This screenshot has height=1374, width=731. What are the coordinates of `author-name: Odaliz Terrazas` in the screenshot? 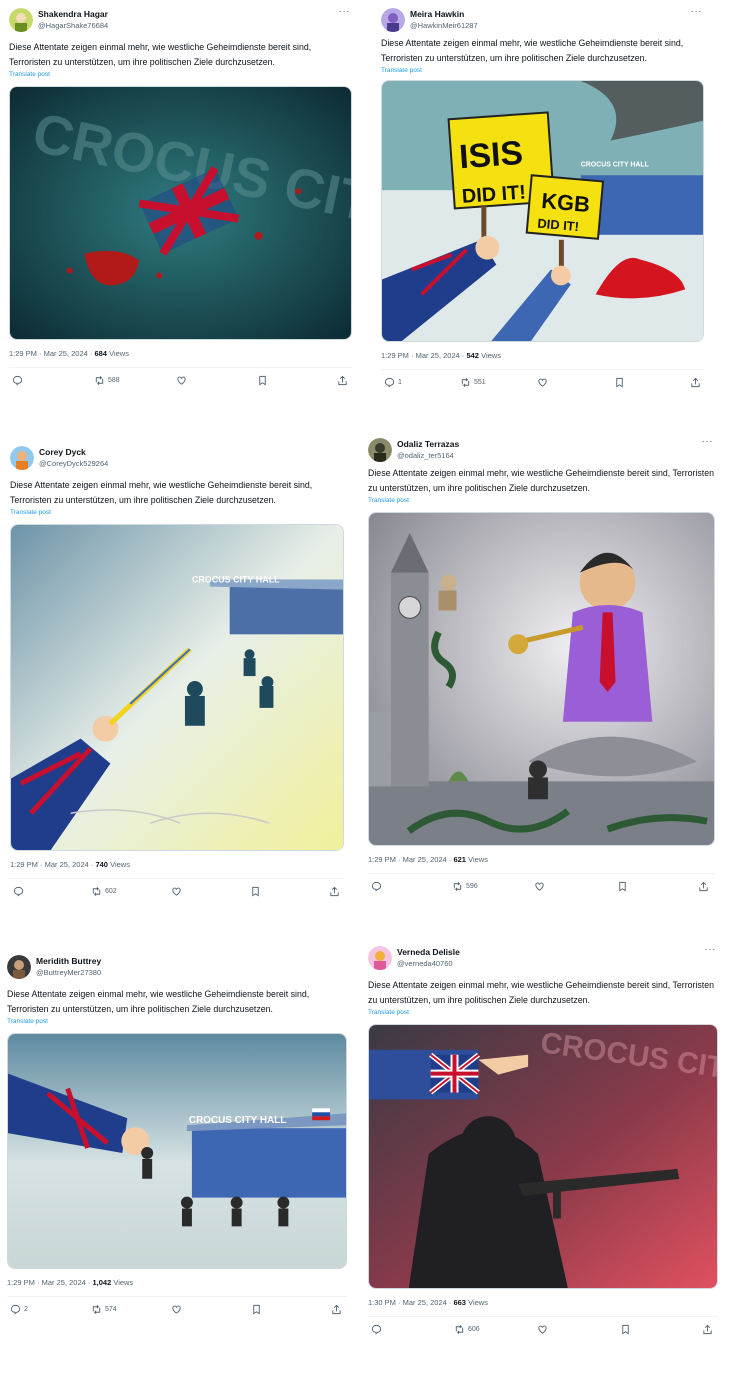 It's located at (428, 444).